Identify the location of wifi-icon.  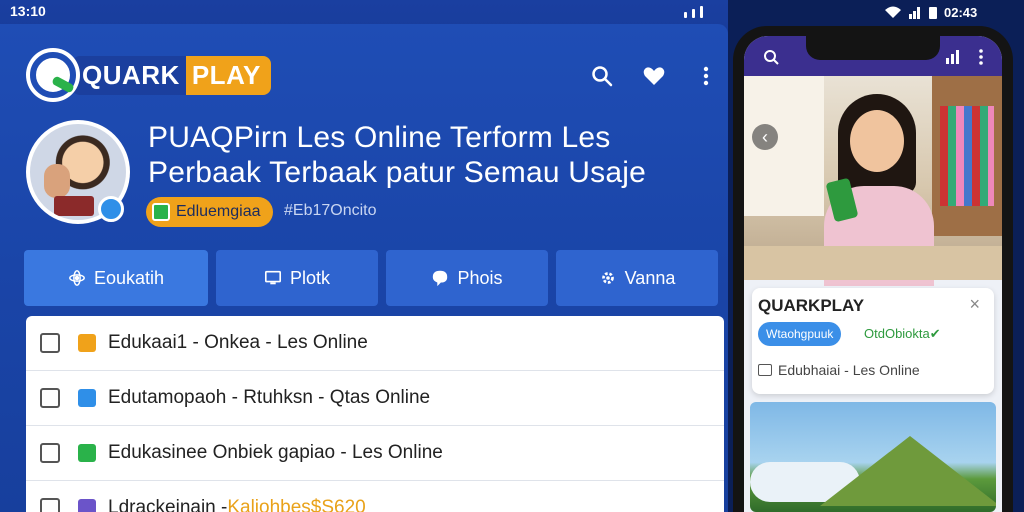
(893, 12).